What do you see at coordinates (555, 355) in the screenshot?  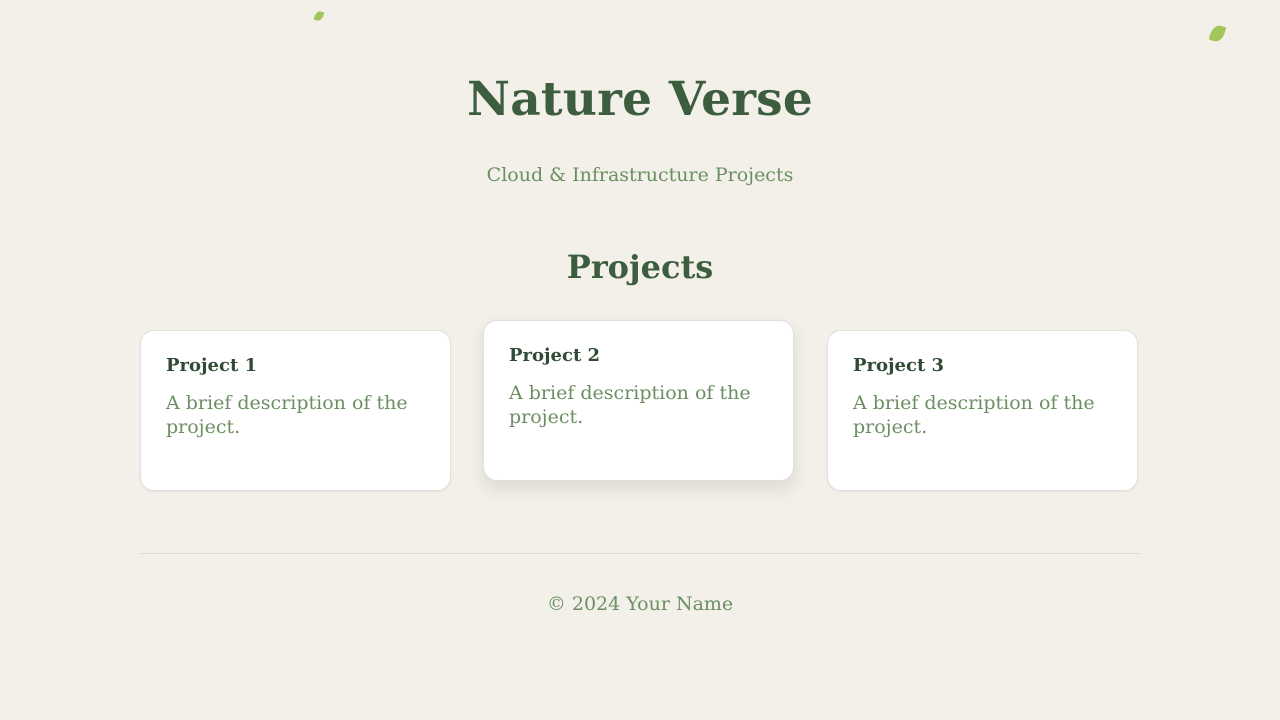 I see `project-card-title: Project 2` at bounding box center [555, 355].